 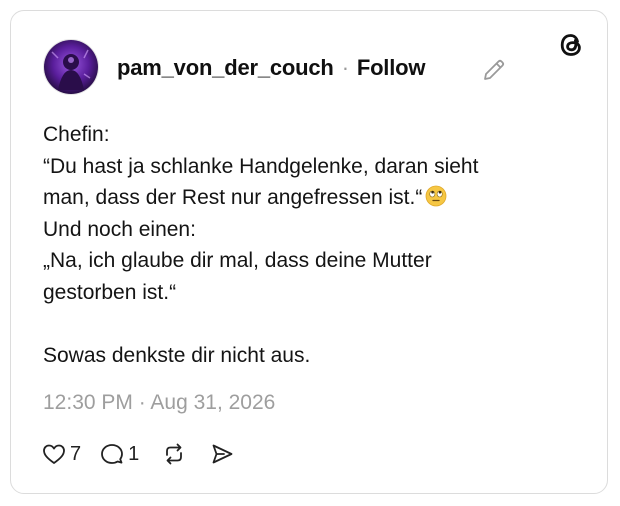 I want to click on like-button: 7, so click(x=61, y=454).